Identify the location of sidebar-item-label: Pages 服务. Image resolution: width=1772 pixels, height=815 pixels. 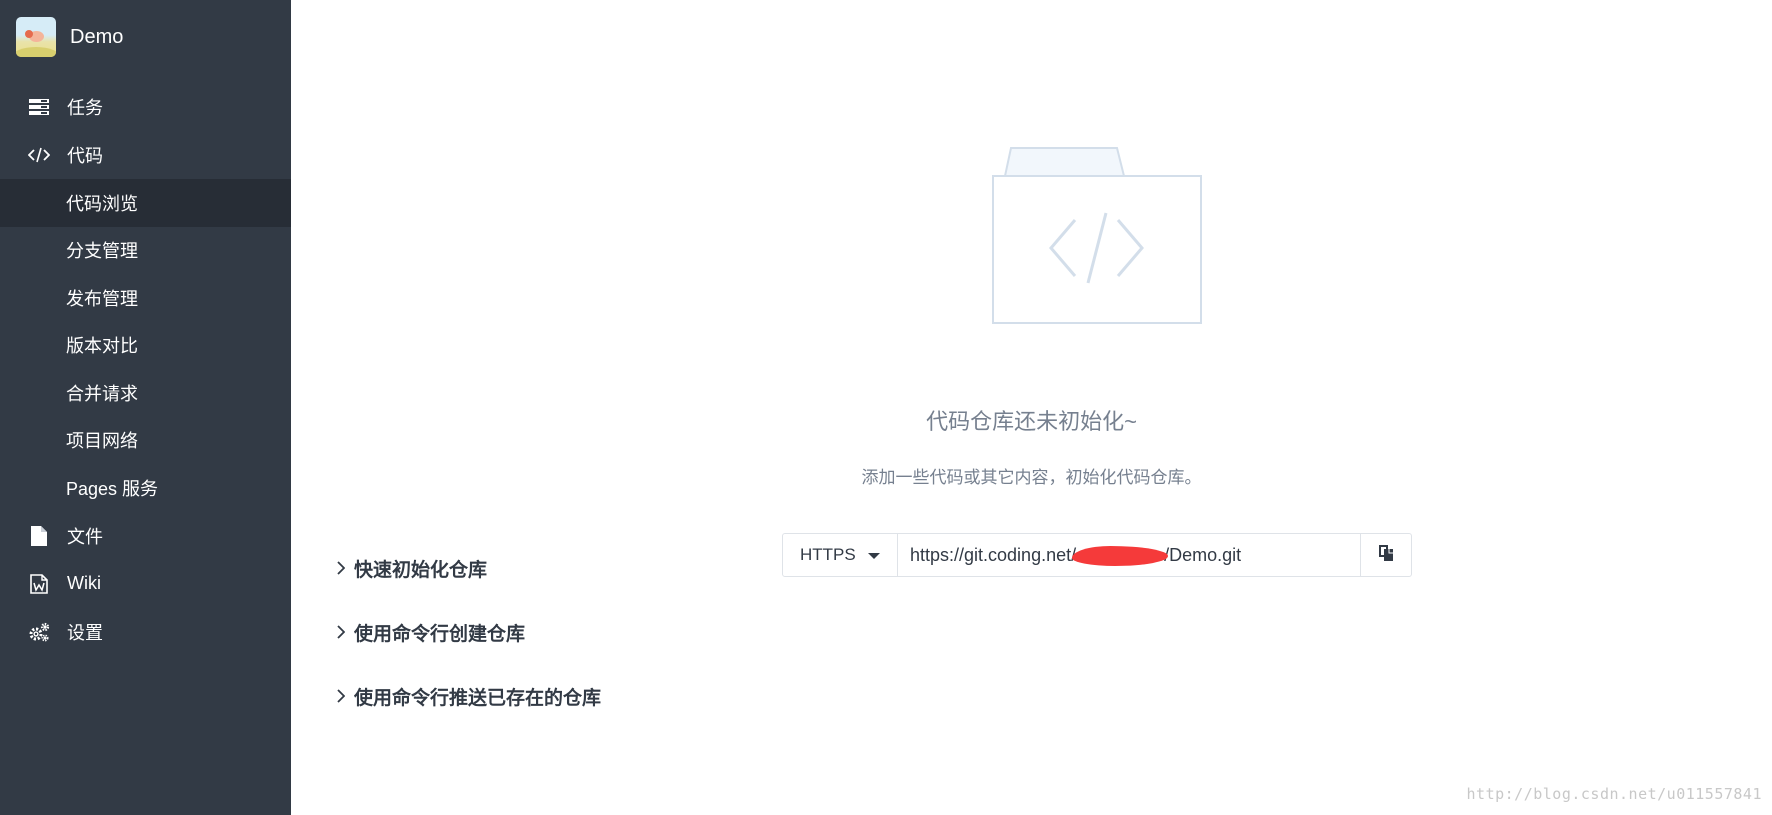
(112, 488).